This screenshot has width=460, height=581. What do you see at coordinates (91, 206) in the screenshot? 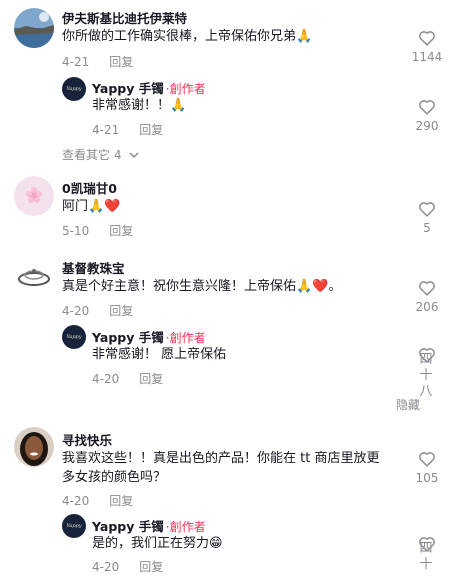
I see `comment-text: 阿门🙏❤️` at bounding box center [91, 206].